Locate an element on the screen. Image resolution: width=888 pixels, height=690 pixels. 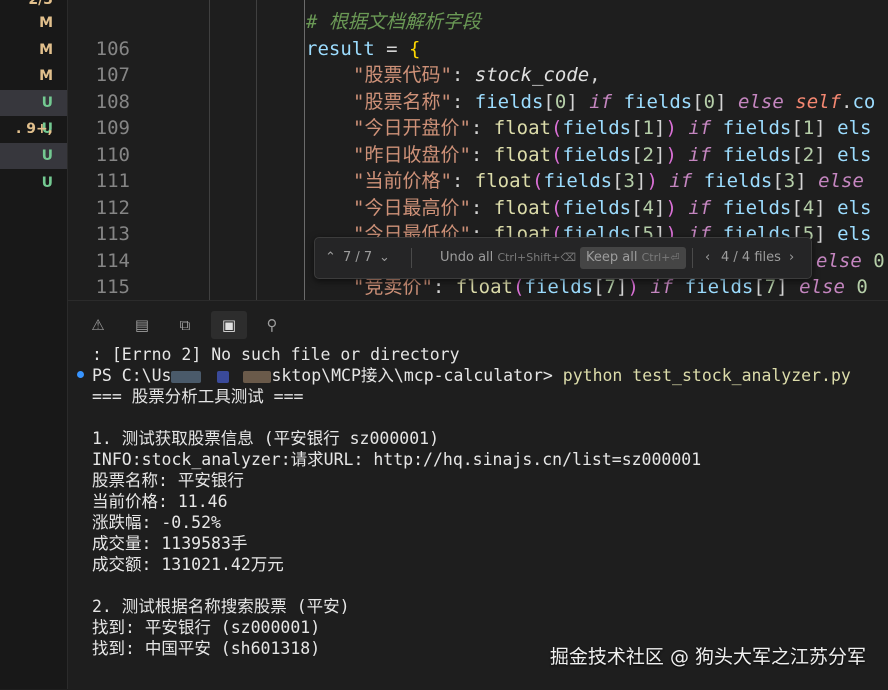
terminal-line: 2. 测试根据名称搜索股票 (平安) is located at coordinates (221, 606).